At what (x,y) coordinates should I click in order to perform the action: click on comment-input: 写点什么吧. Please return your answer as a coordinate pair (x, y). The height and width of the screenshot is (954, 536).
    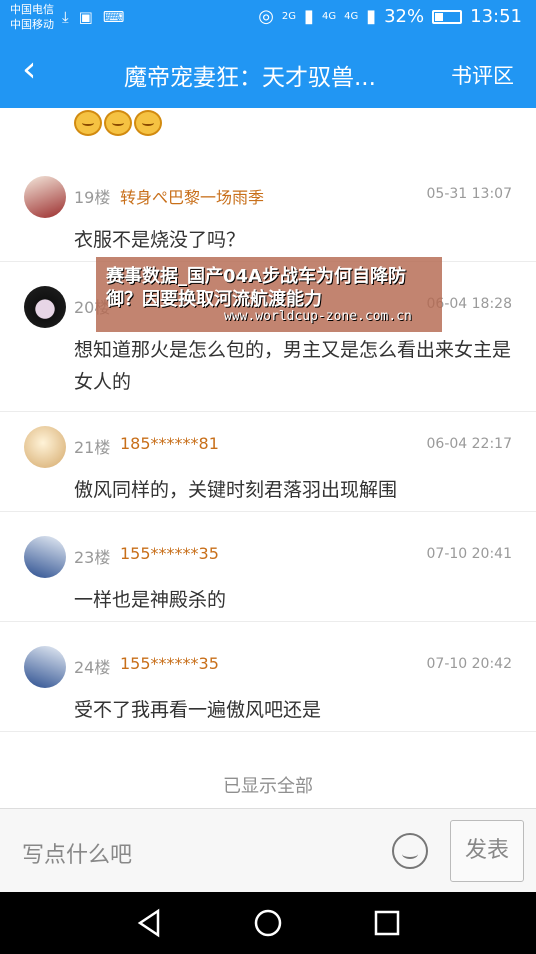
    Looking at the image, I should click on (77, 853).